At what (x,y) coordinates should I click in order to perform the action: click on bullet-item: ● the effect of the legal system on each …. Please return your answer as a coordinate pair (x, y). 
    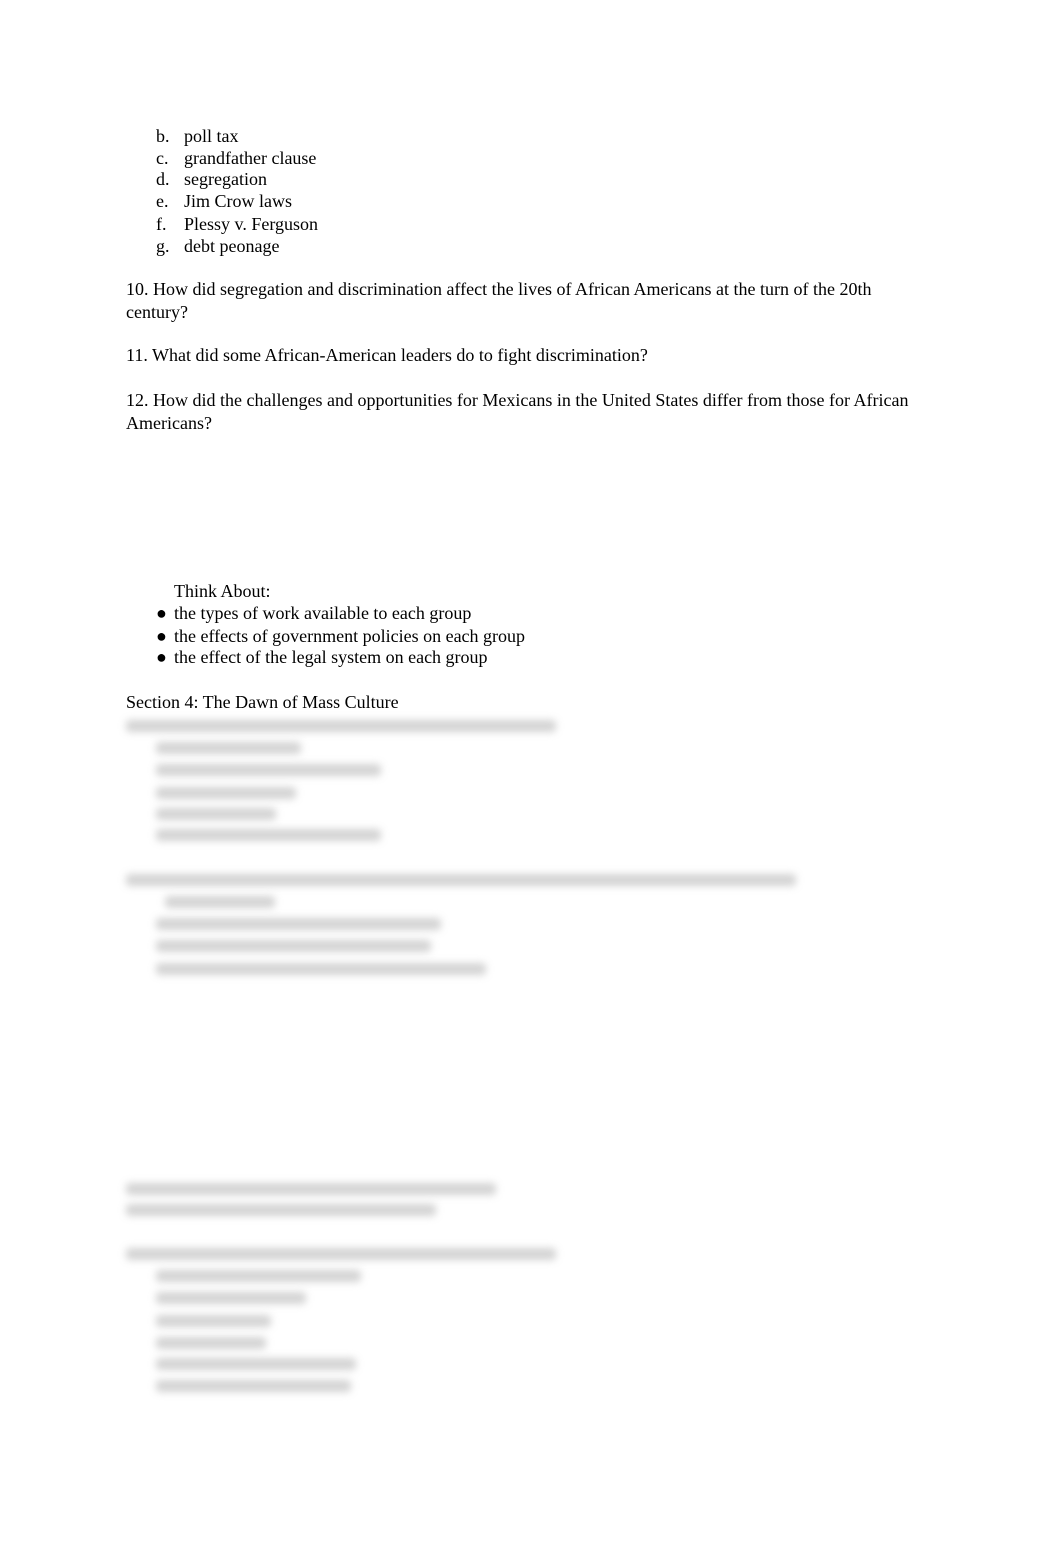
    Looking at the image, I should click on (322, 657).